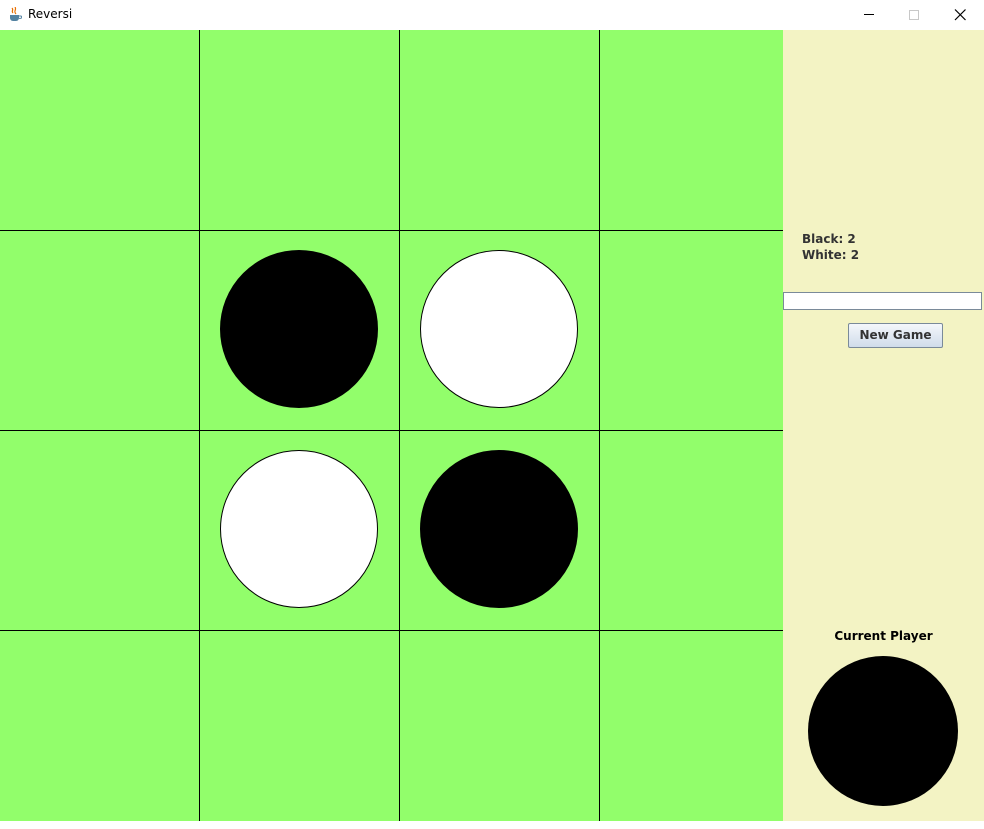  I want to click on close-icon, so click(960, 15).